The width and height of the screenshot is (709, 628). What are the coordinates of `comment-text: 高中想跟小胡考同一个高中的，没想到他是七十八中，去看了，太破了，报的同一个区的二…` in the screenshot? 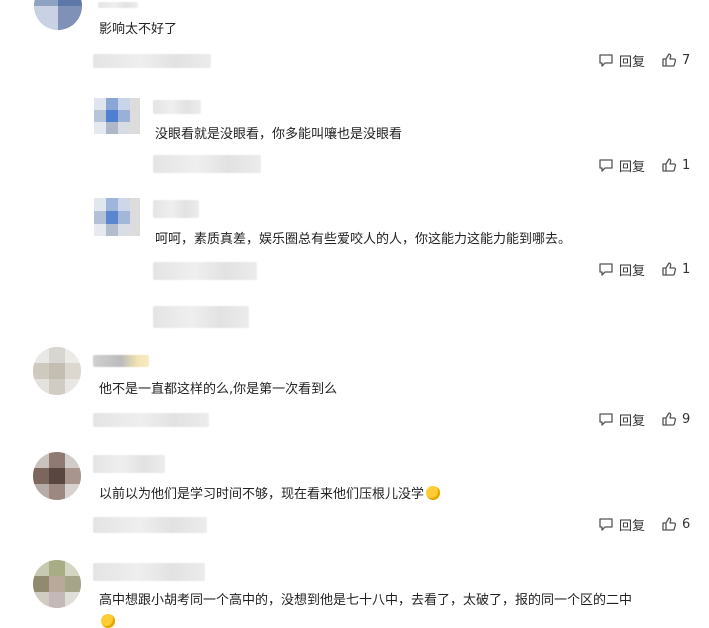 It's located at (366, 600).